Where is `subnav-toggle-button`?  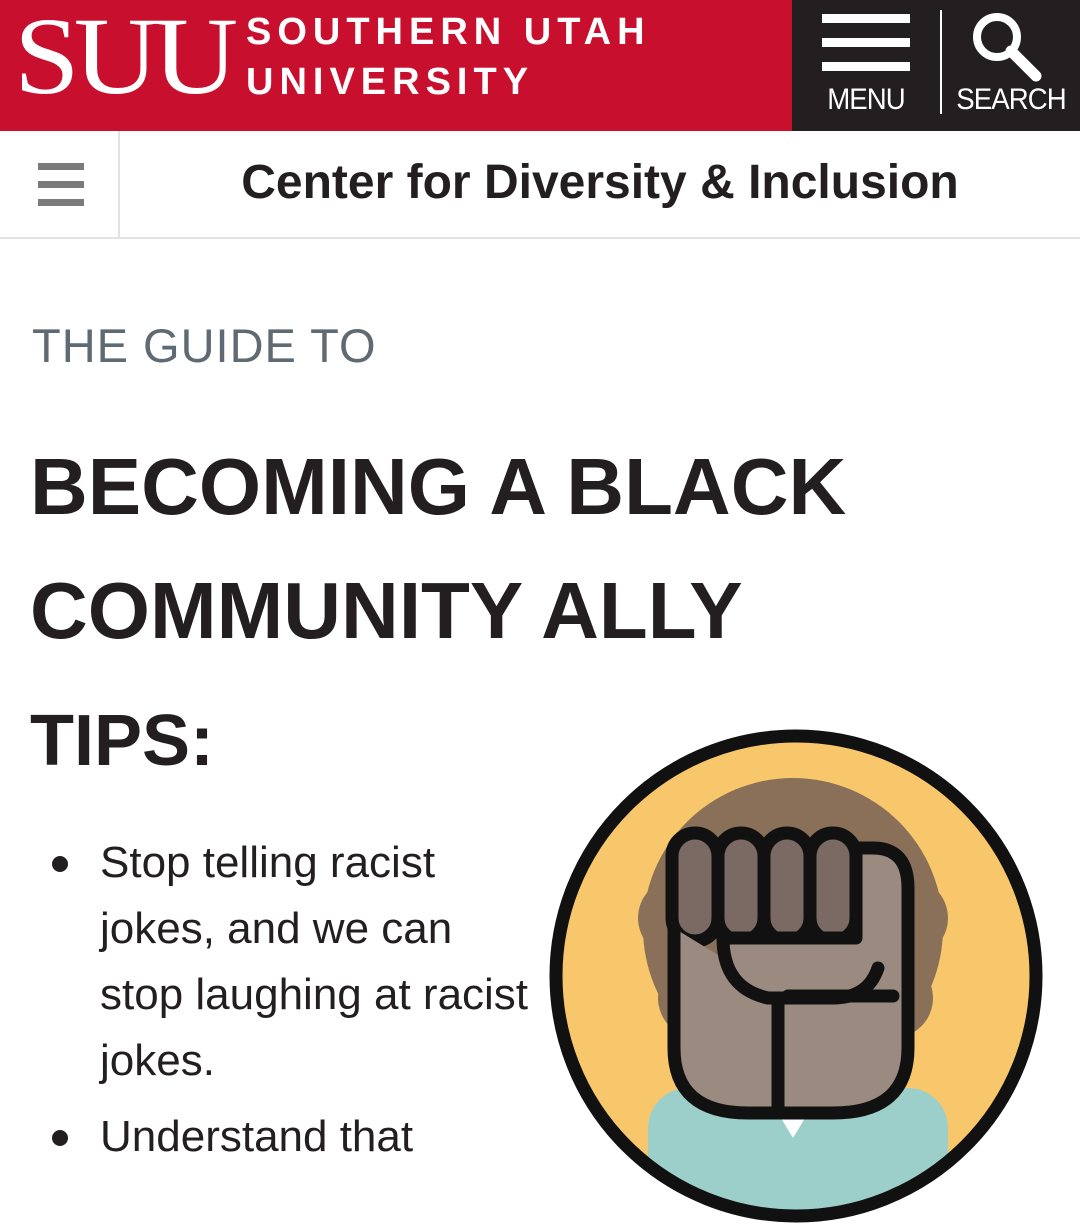 subnav-toggle-button is located at coordinates (60, 184).